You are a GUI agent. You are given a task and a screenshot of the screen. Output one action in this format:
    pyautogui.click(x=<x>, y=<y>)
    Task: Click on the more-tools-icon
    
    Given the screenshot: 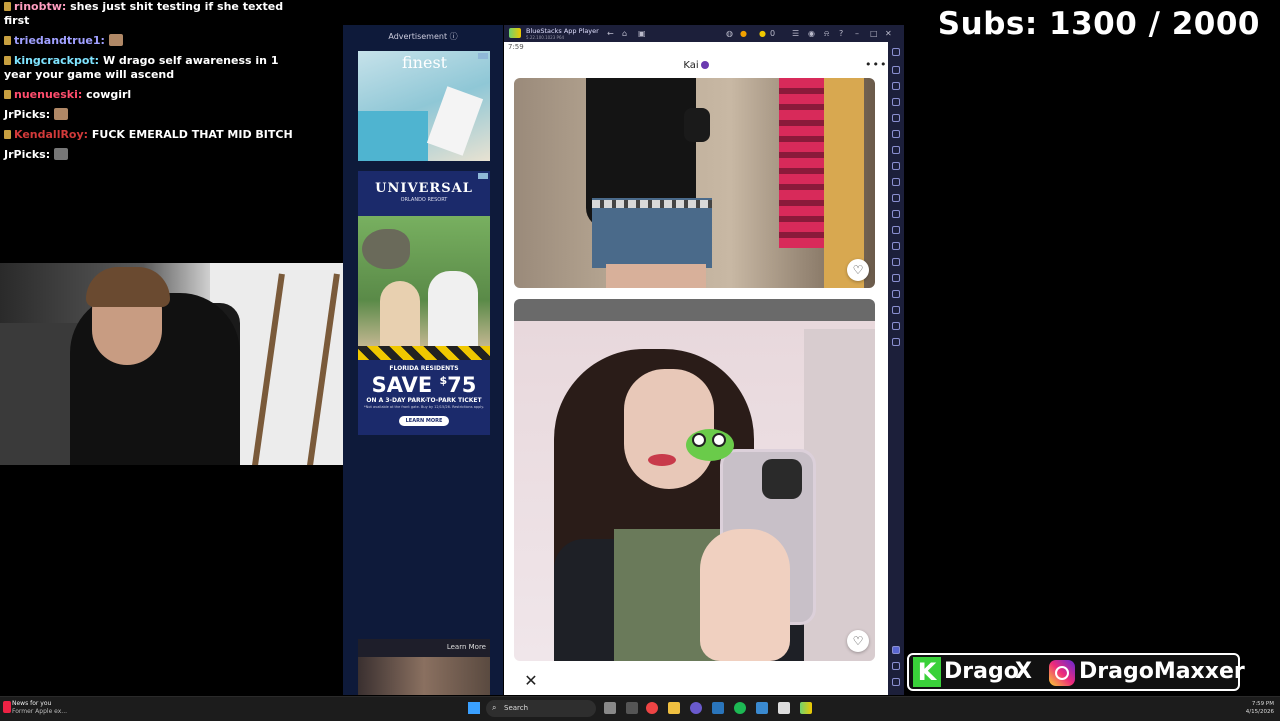 What is the action you would take?
    pyautogui.click(x=896, y=326)
    